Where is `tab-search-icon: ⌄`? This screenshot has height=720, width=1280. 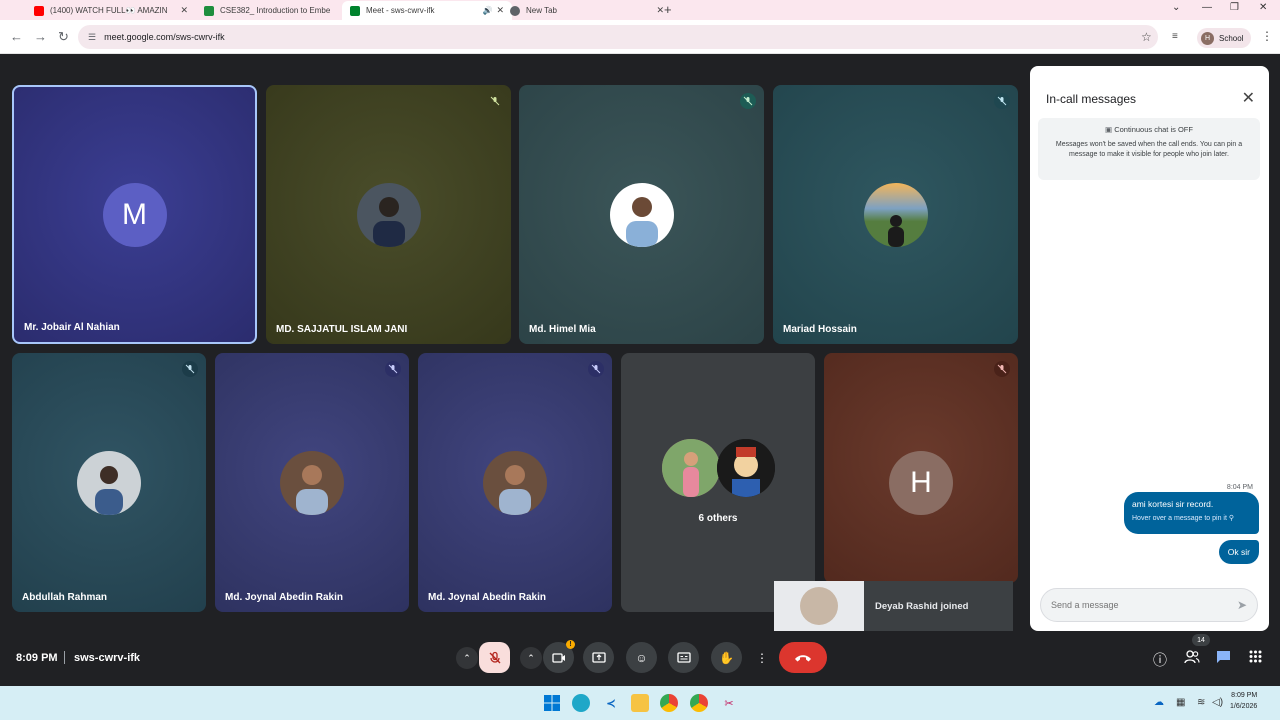
tab-search-icon: ⌄ is located at coordinates (1176, 7).